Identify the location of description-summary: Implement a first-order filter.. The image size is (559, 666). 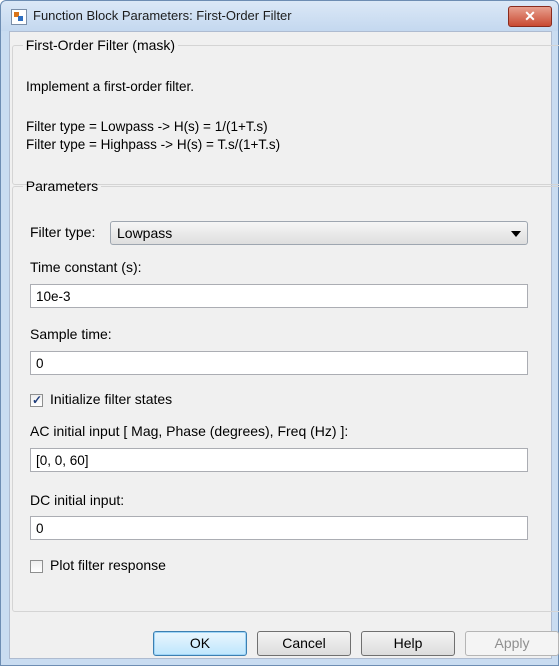
(110, 86).